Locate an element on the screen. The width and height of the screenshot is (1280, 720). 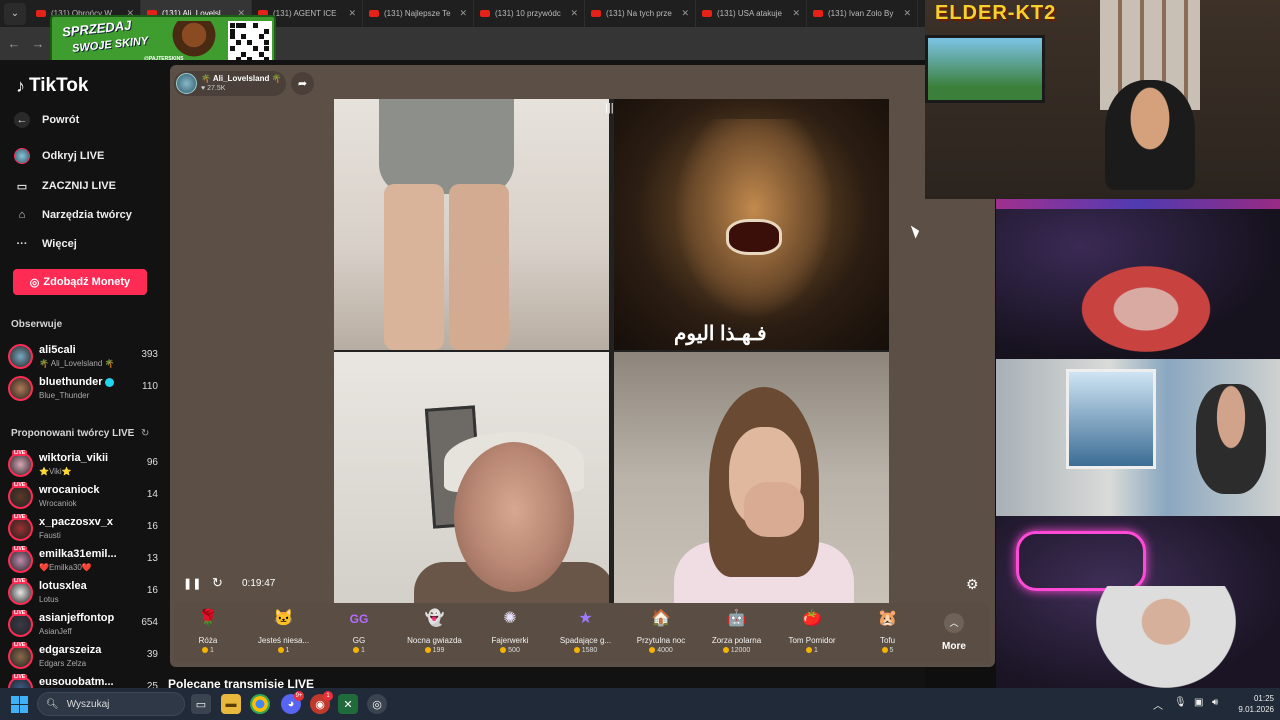
obs-icon: ◎ is located at coordinates (377, 704).